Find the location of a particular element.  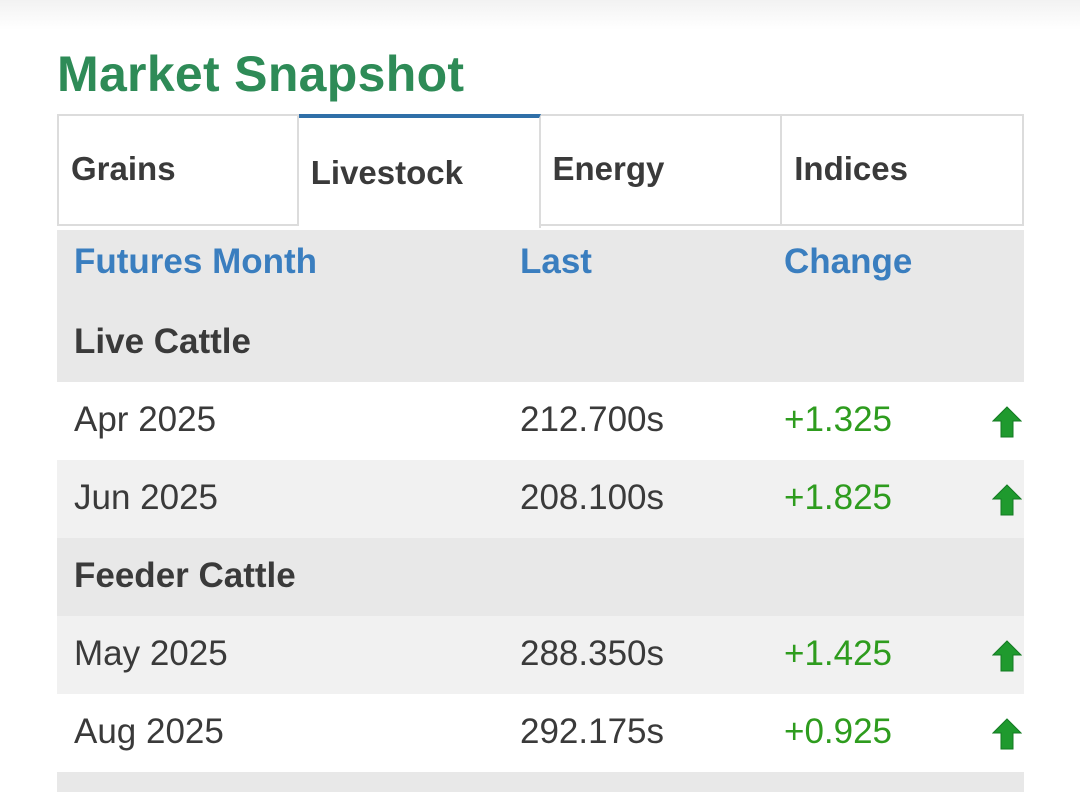

change-cell: +0.925 is located at coordinates (838, 731).